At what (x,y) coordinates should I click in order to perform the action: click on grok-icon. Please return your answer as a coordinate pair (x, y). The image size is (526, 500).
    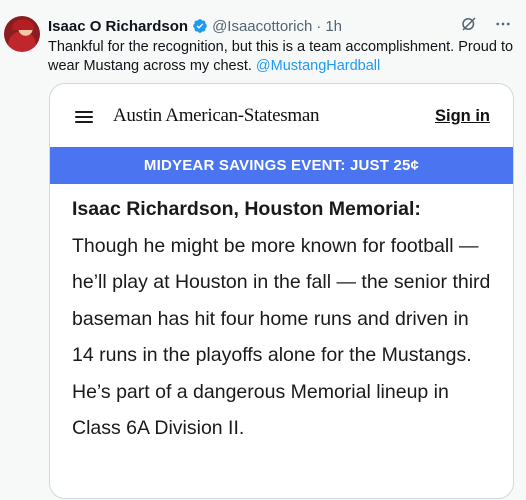
    Looking at the image, I should click on (469, 26).